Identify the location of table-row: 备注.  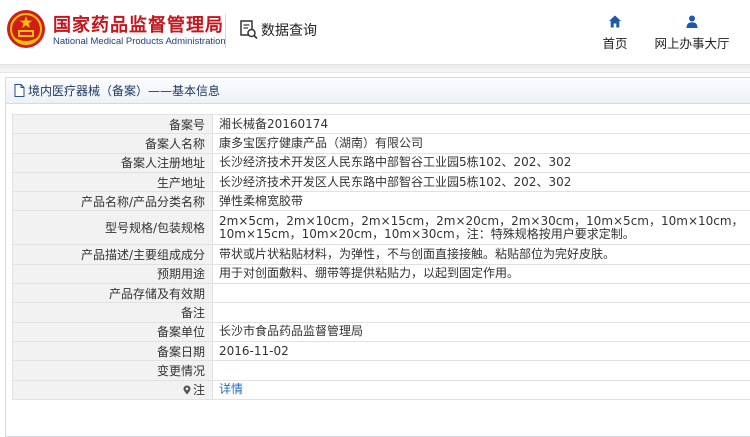
(381, 312).